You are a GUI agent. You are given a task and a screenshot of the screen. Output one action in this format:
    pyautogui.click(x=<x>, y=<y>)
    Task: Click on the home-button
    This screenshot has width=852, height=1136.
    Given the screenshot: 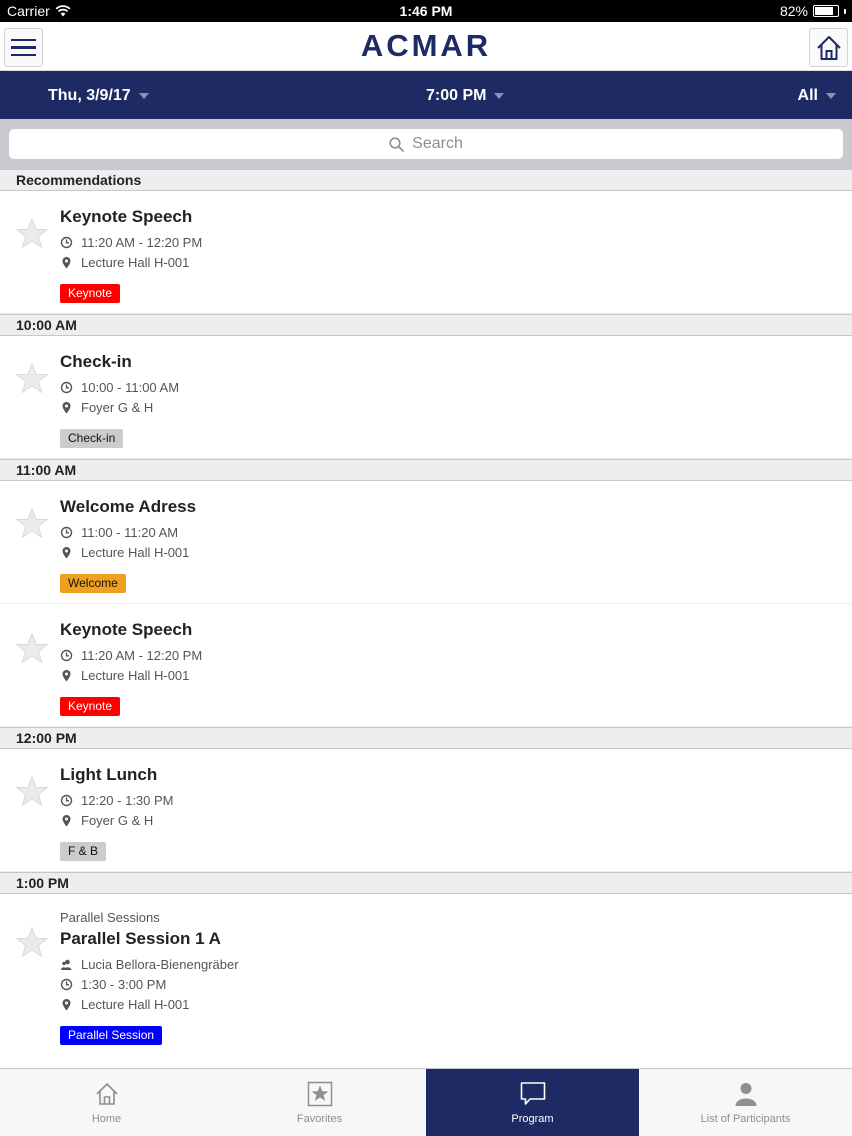 What is the action you would take?
    pyautogui.click(x=828, y=47)
    